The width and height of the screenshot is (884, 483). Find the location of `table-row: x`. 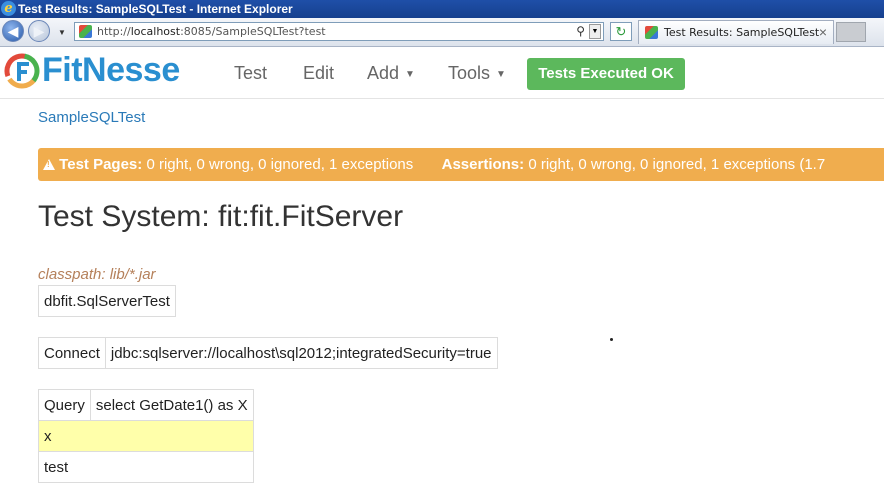

table-row: x is located at coordinates (146, 436).